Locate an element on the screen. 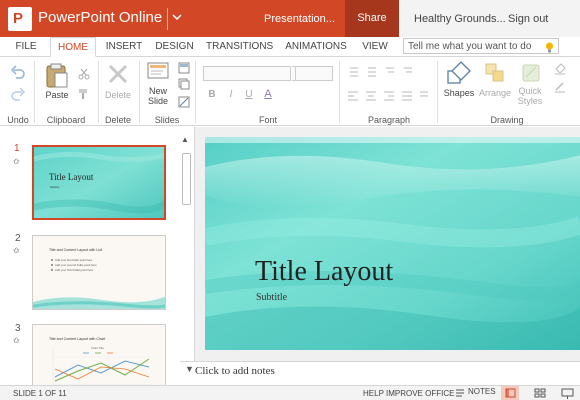 The image size is (580, 400). format-painter-icon is located at coordinates (84, 96).